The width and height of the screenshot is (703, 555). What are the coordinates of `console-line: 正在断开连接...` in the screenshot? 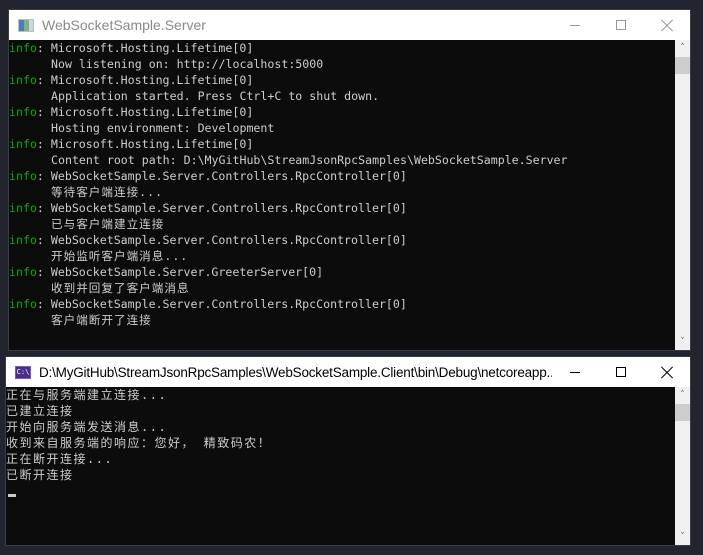 It's located at (60, 459).